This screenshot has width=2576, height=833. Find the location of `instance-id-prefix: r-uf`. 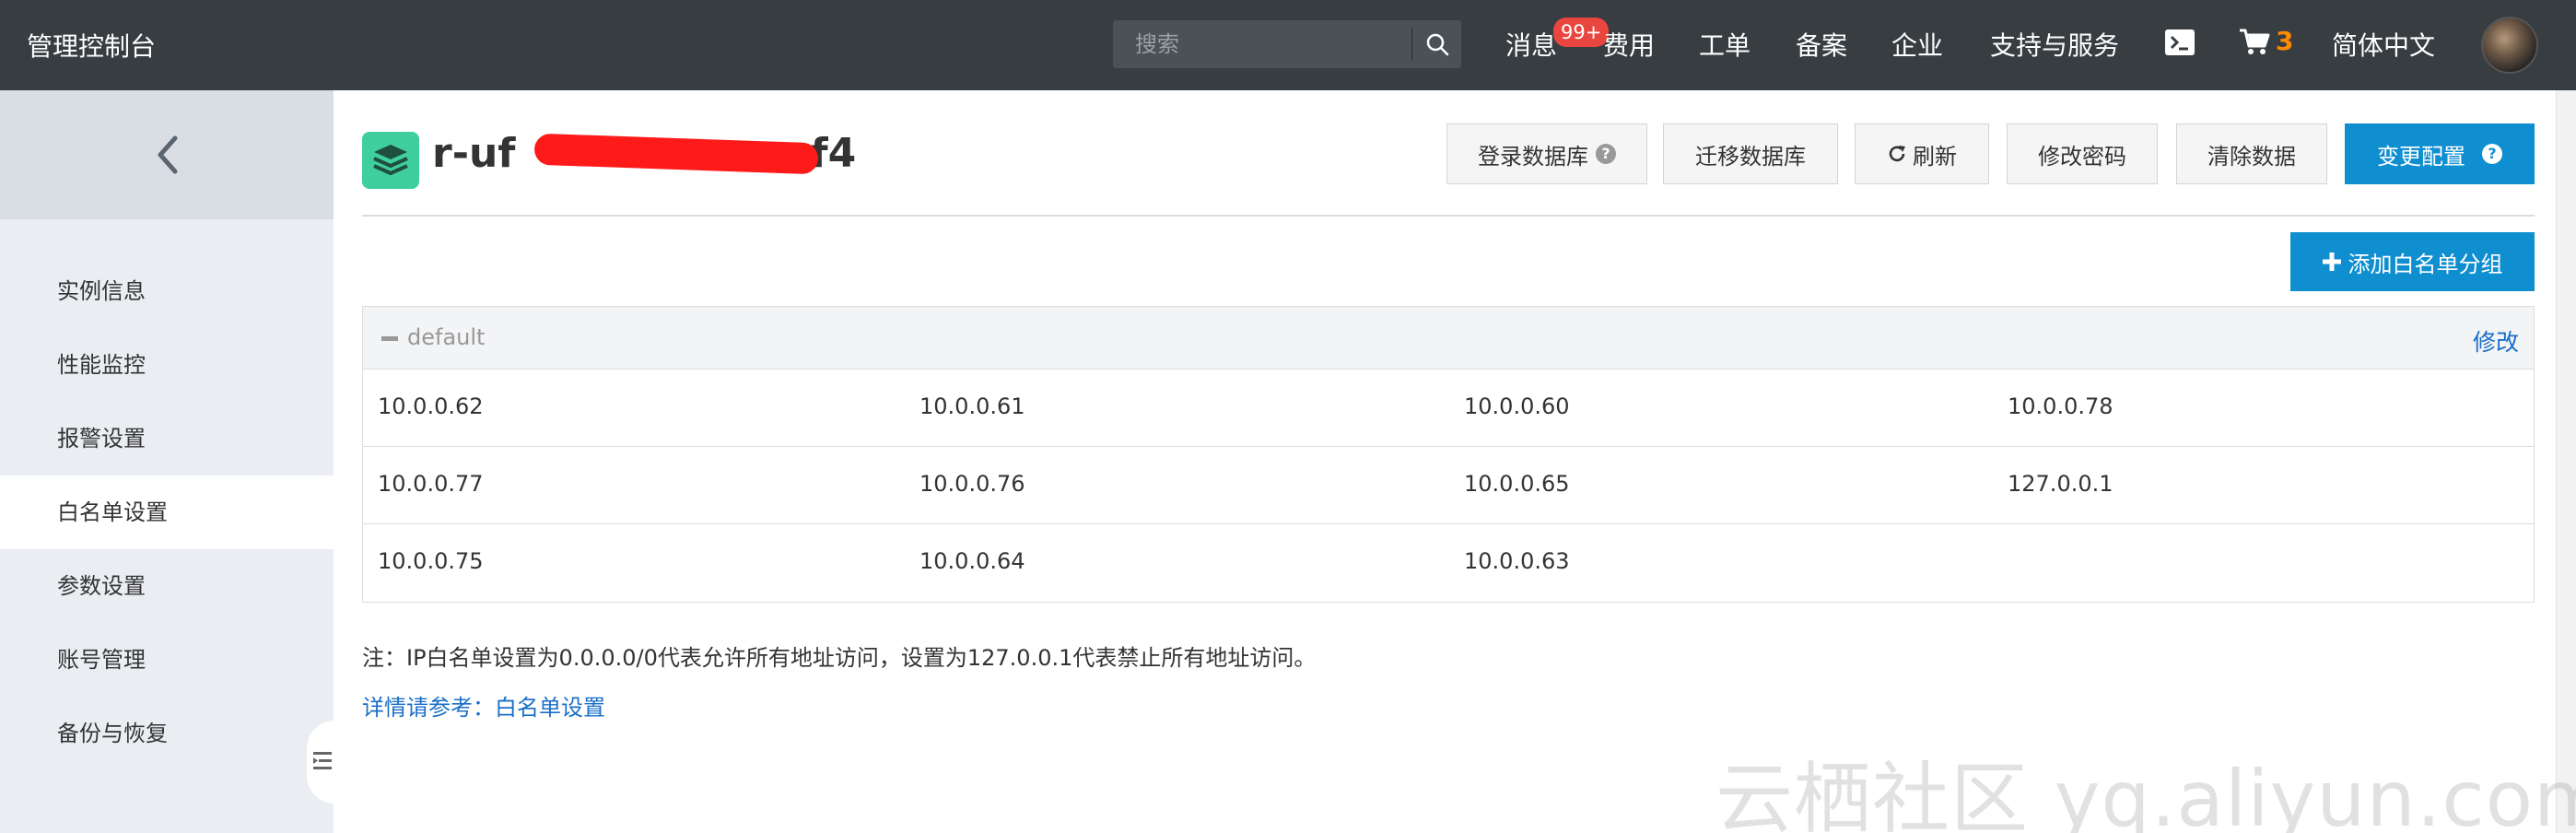

instance-id-prefix: r-uf is located at coordinates (474, 153).